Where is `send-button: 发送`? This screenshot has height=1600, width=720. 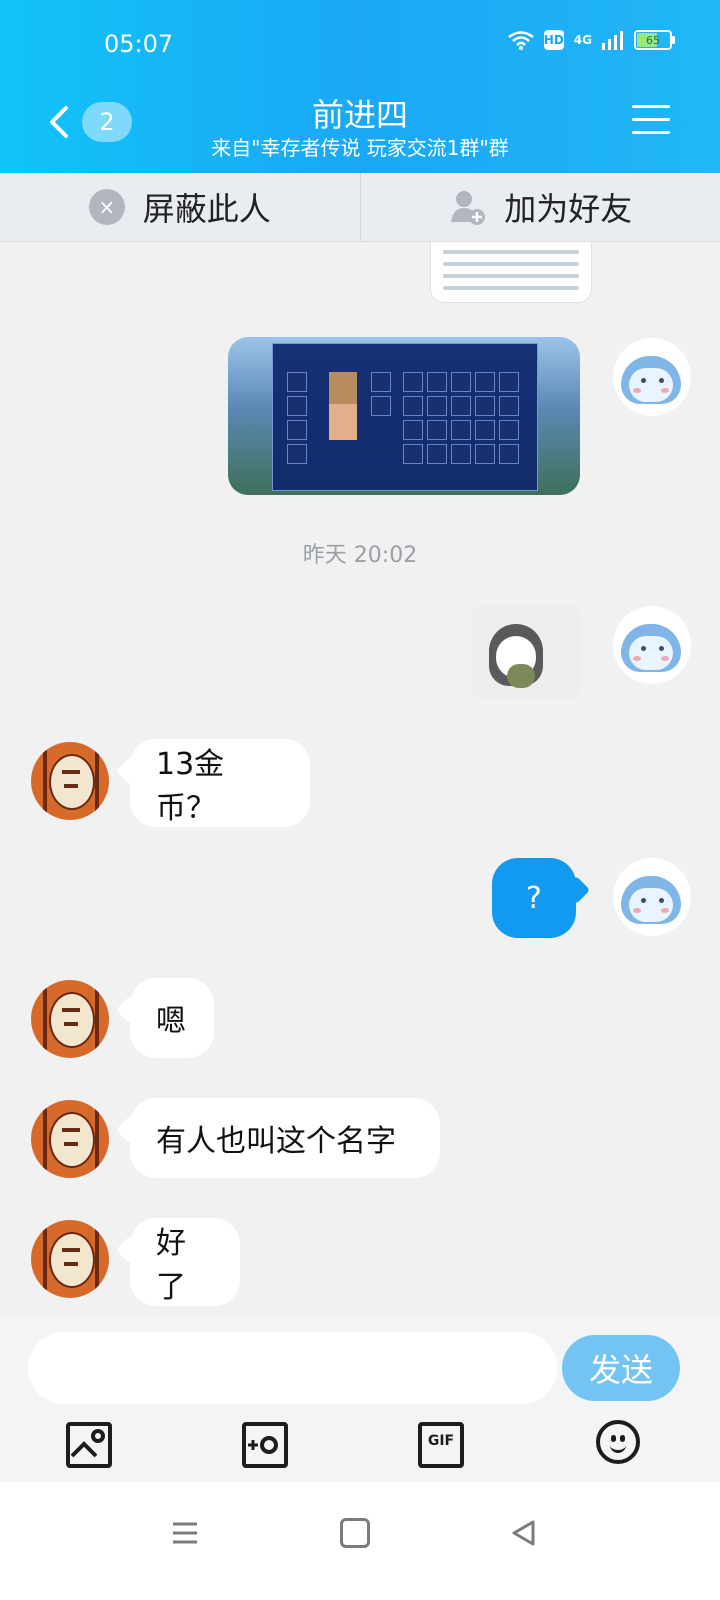 send-button: 发送 is located at coordinates (621, 1368).